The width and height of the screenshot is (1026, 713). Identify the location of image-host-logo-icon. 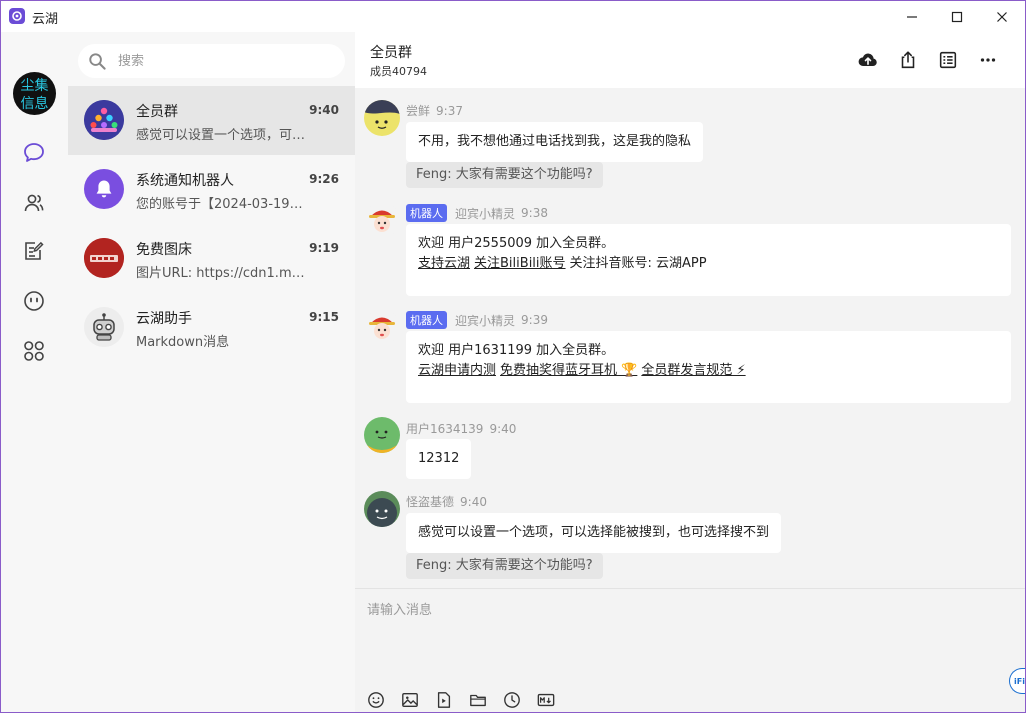
(104, 258).